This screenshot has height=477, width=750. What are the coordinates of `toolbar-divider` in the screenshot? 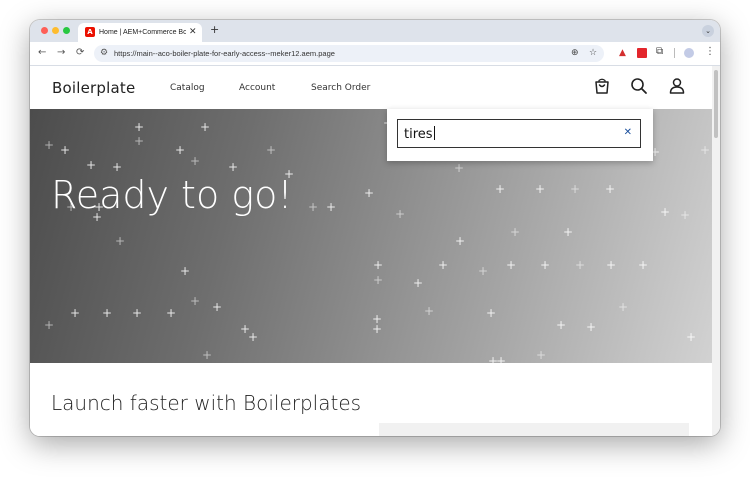 It's located at (674, 53).